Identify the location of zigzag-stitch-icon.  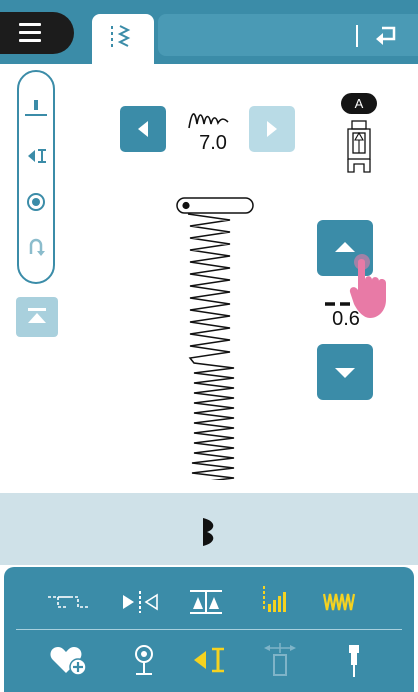
(121, 36).